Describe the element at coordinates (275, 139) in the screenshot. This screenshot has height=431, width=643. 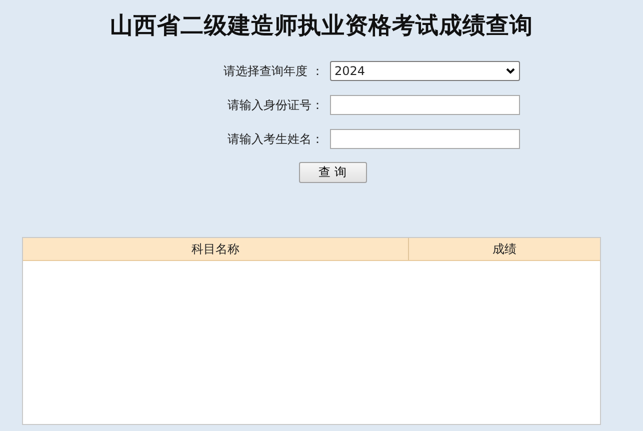
I see `field-label: 请输入考生姓名：` at that location.